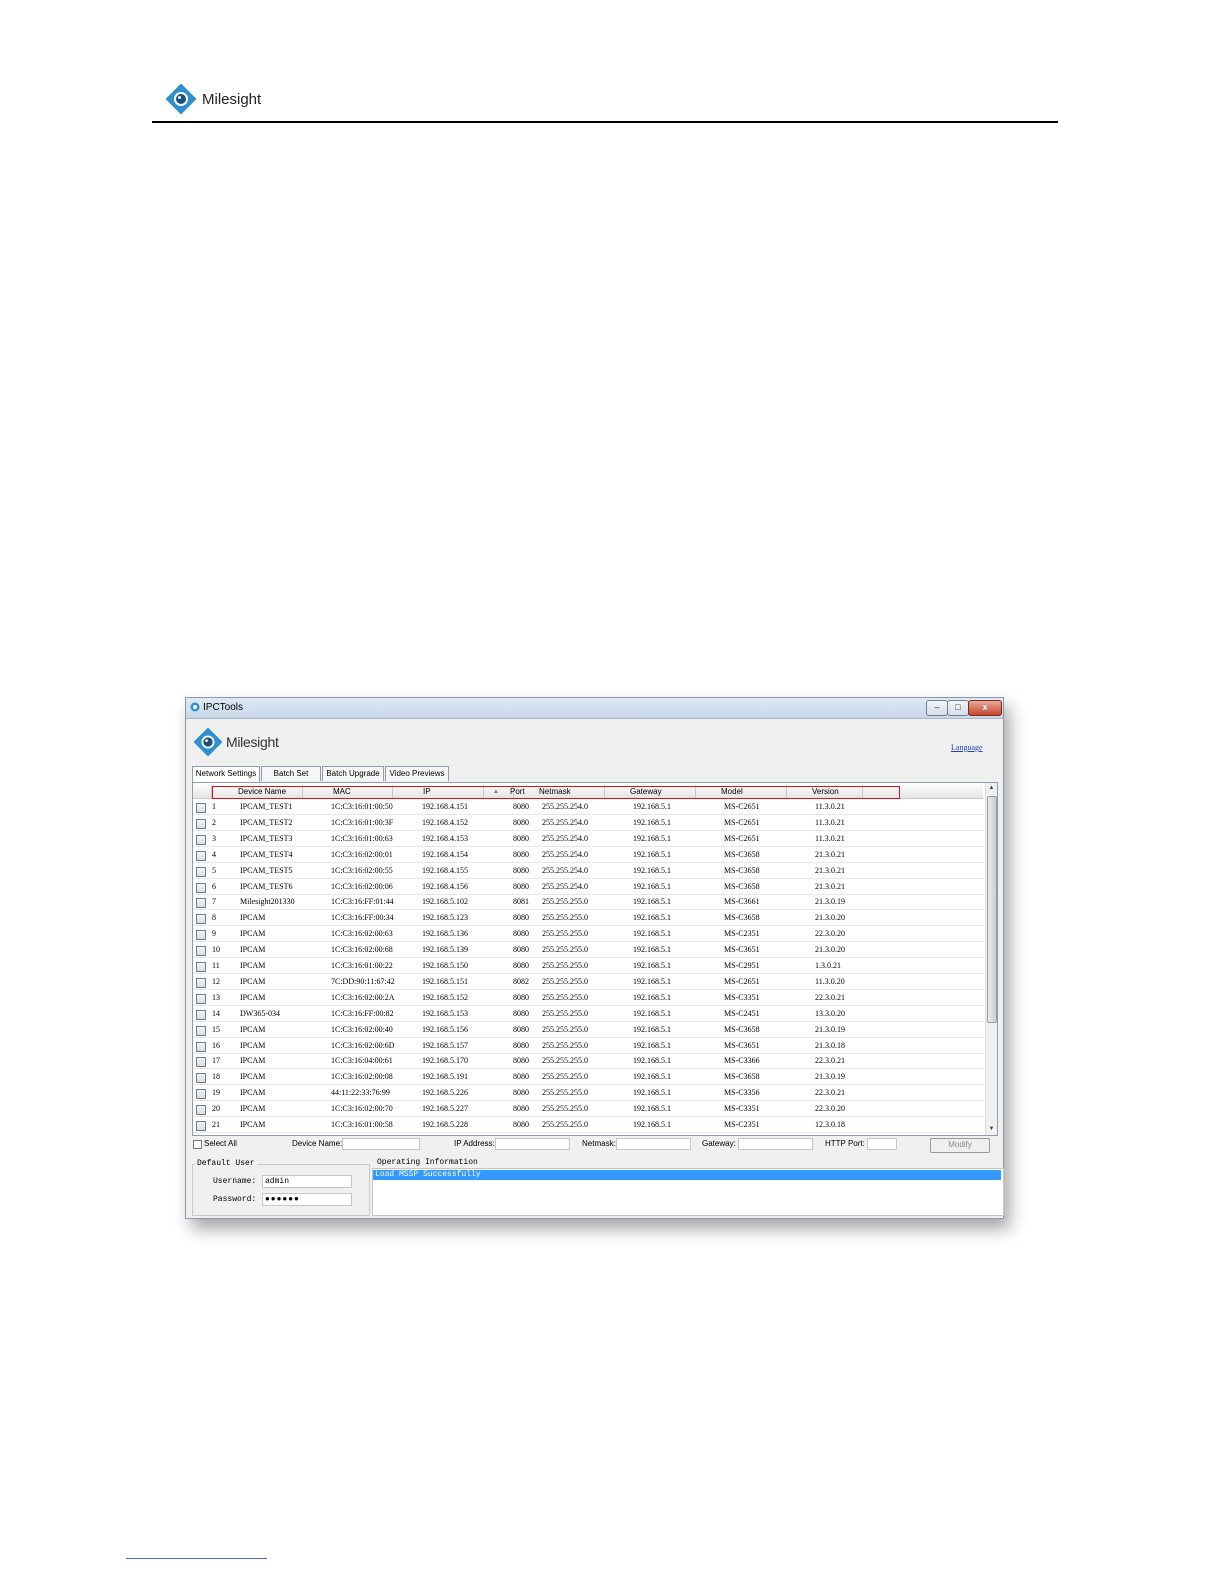 Image resolution: width=1224 pixels, height=1584 pixels. What do you see at coordinates (307, 1181) in the screenshot?
I see `username-field: admin` at bounding box center [307, 1181].